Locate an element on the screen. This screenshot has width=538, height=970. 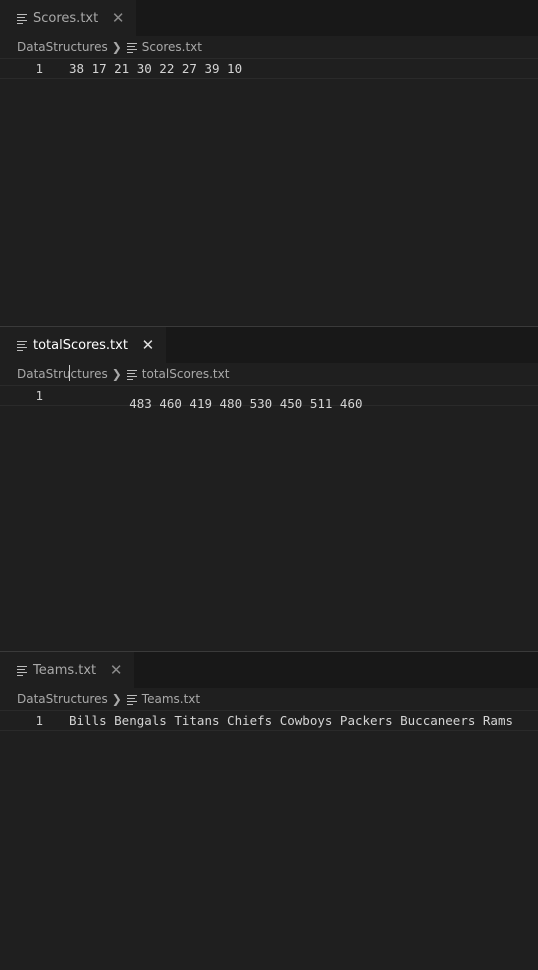
line-text: 38 17 21 30 22 27 39 10 is located at coordinates (155, 68).